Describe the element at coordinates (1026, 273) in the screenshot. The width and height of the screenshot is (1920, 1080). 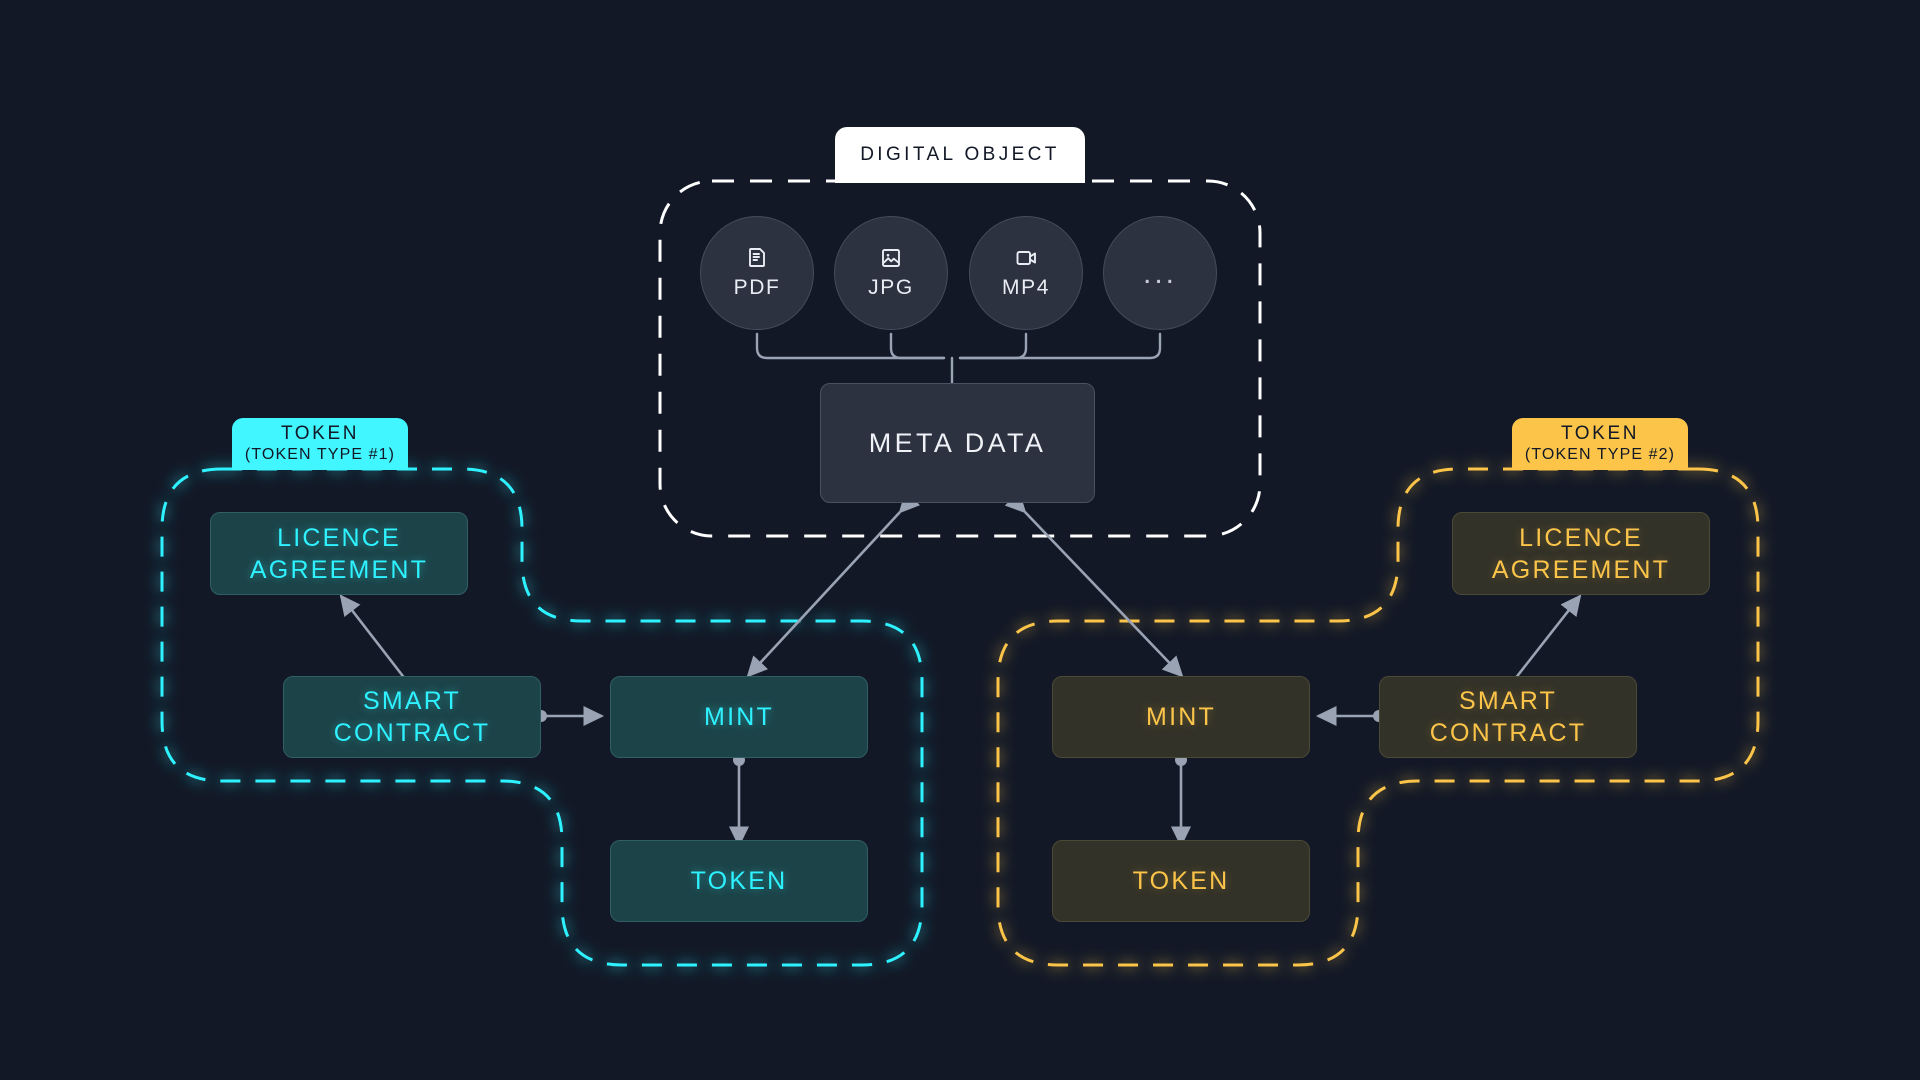
I see `format-circle-mp4: MP4` at that location.